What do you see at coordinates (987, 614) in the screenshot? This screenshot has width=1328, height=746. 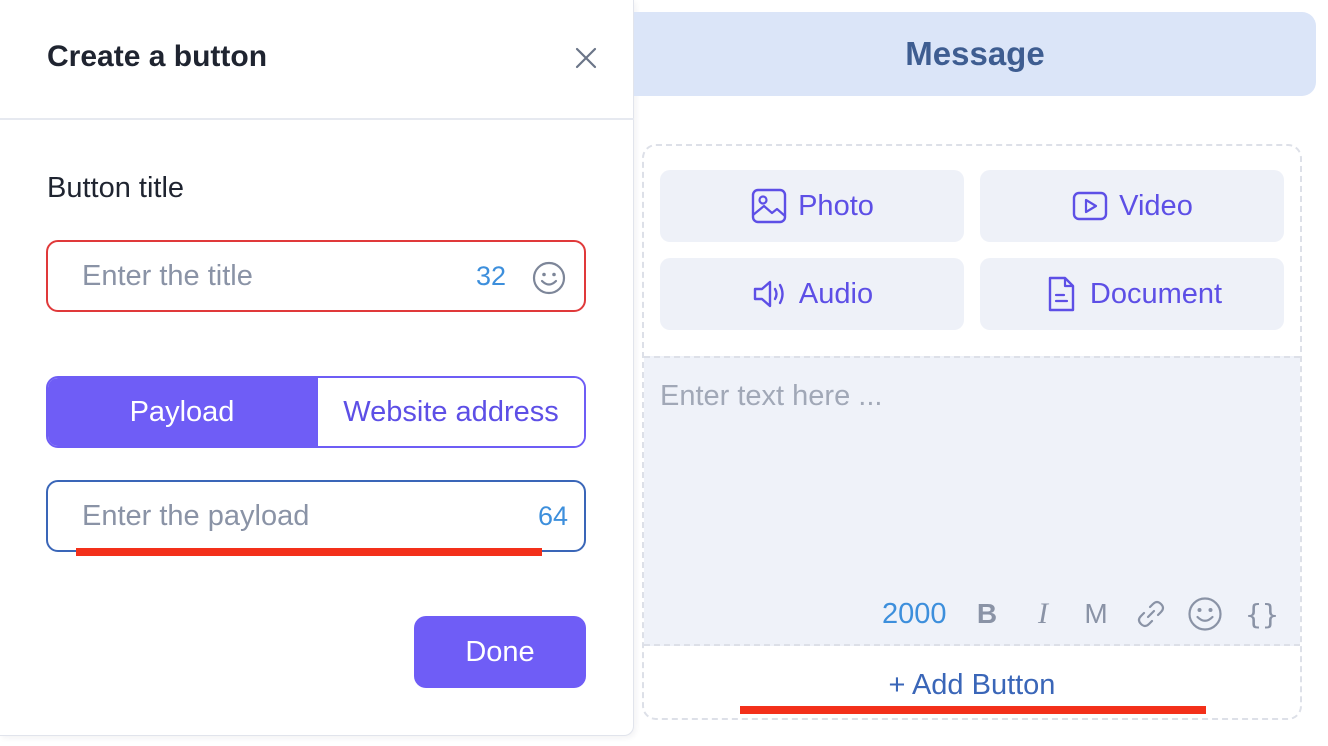 I see `bold-button: B` at bounding box center [987, 614].